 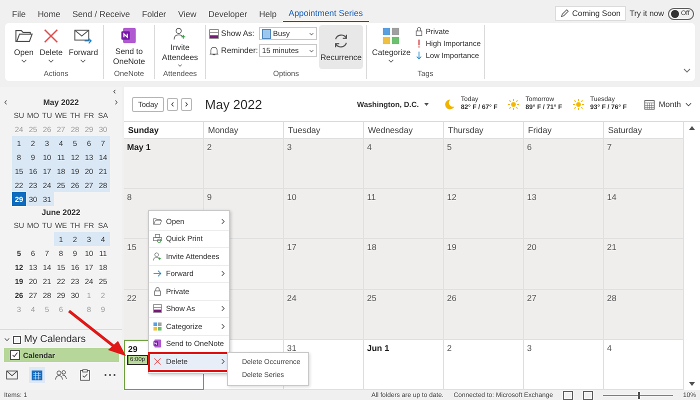 I want to click on date-label: May 1, so click(x=139, y=147).